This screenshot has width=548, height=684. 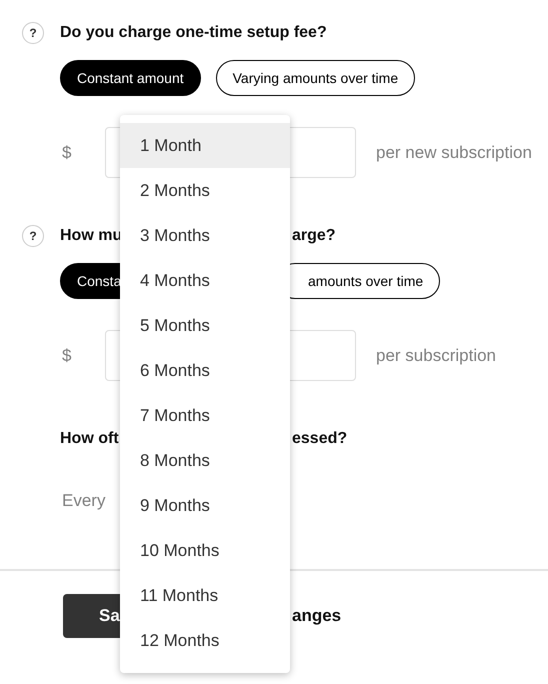 I want to click on option-button: Constant amount, so click(x=130, y=78).